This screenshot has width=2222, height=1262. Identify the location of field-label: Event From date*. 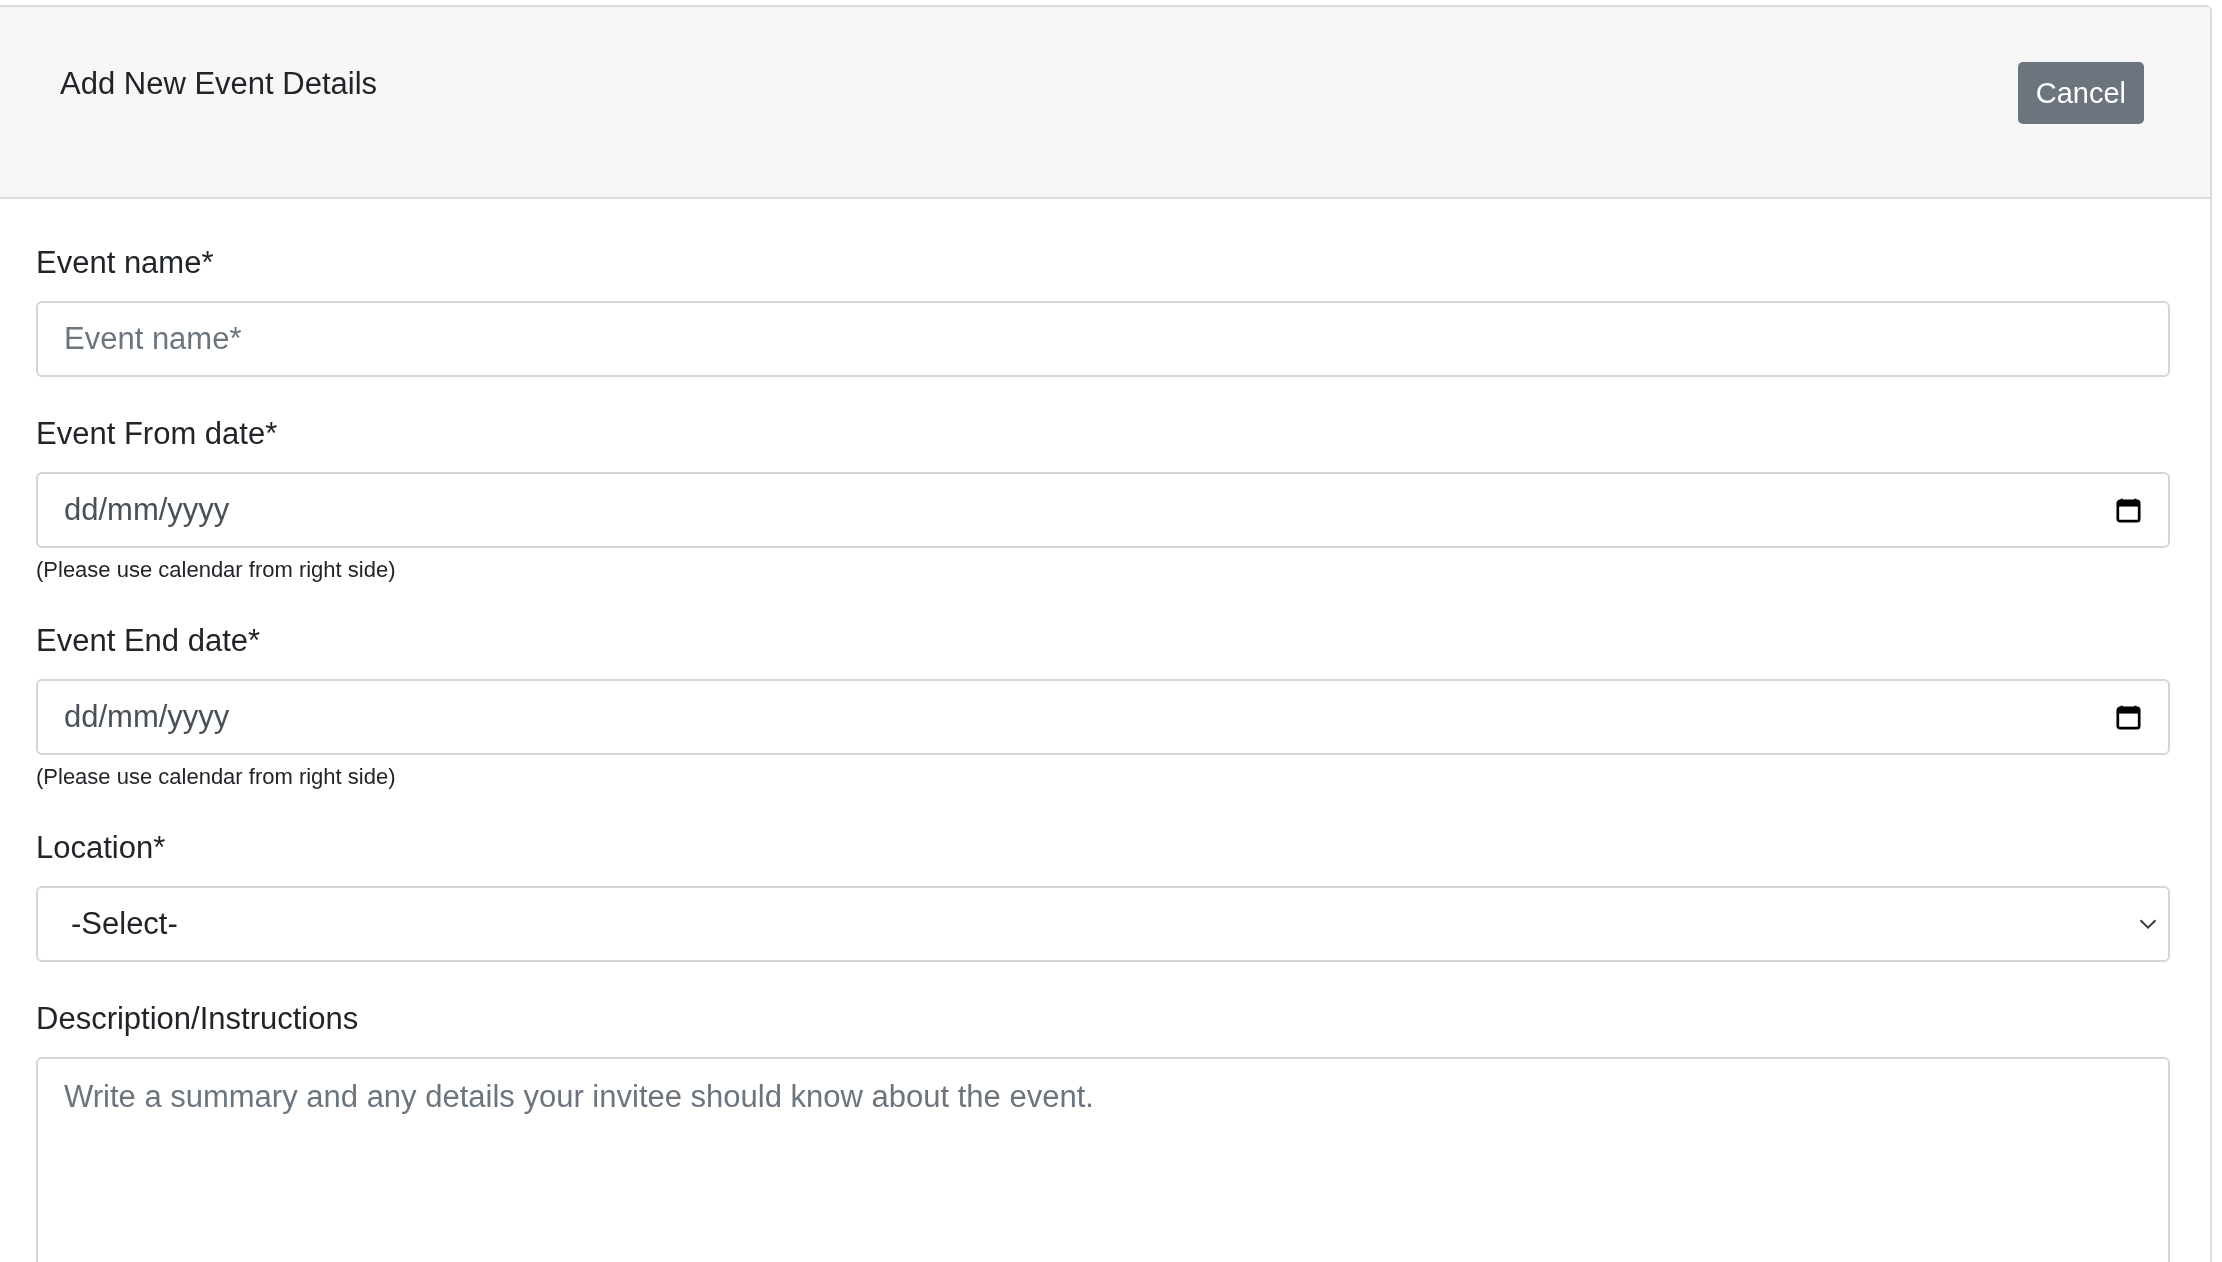
(157, 434).